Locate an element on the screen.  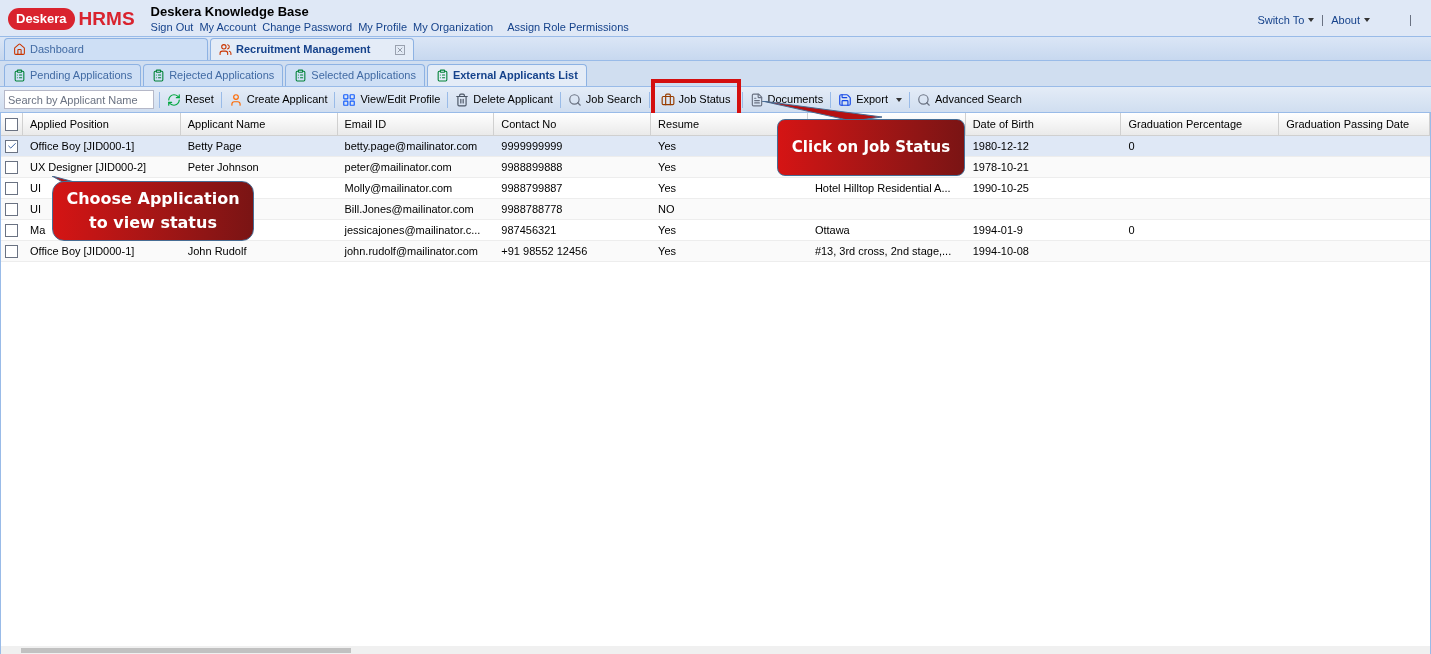
trash-icon is located at coordinates (462, 99).